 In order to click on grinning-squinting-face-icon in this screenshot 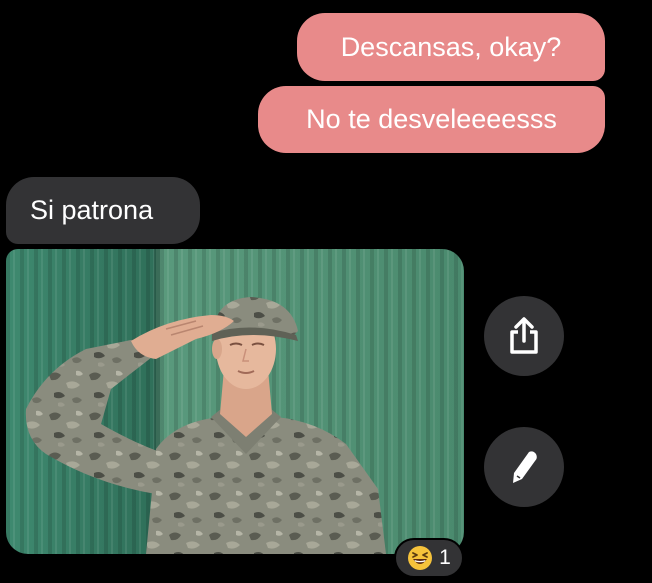, I will do `click(420, 558)`.